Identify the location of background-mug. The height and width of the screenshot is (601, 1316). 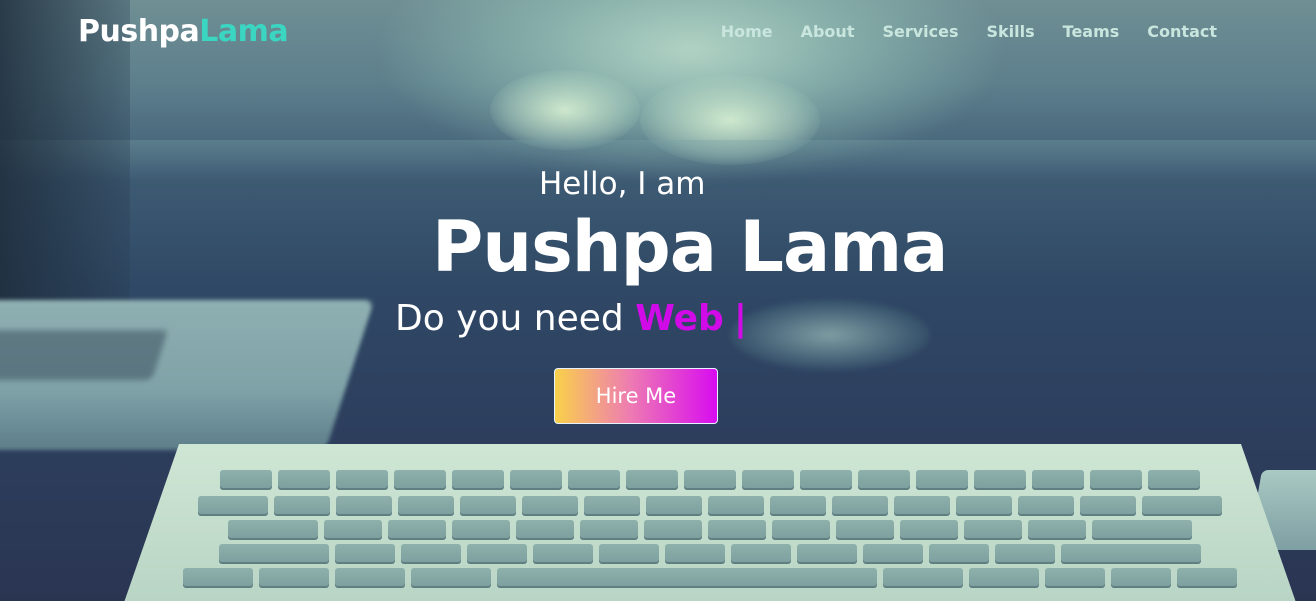
(830, 335).